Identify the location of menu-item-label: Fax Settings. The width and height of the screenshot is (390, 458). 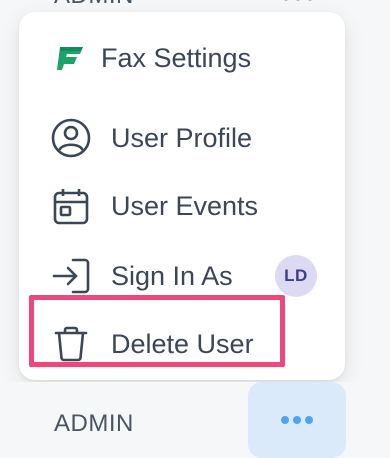
(176, 57).